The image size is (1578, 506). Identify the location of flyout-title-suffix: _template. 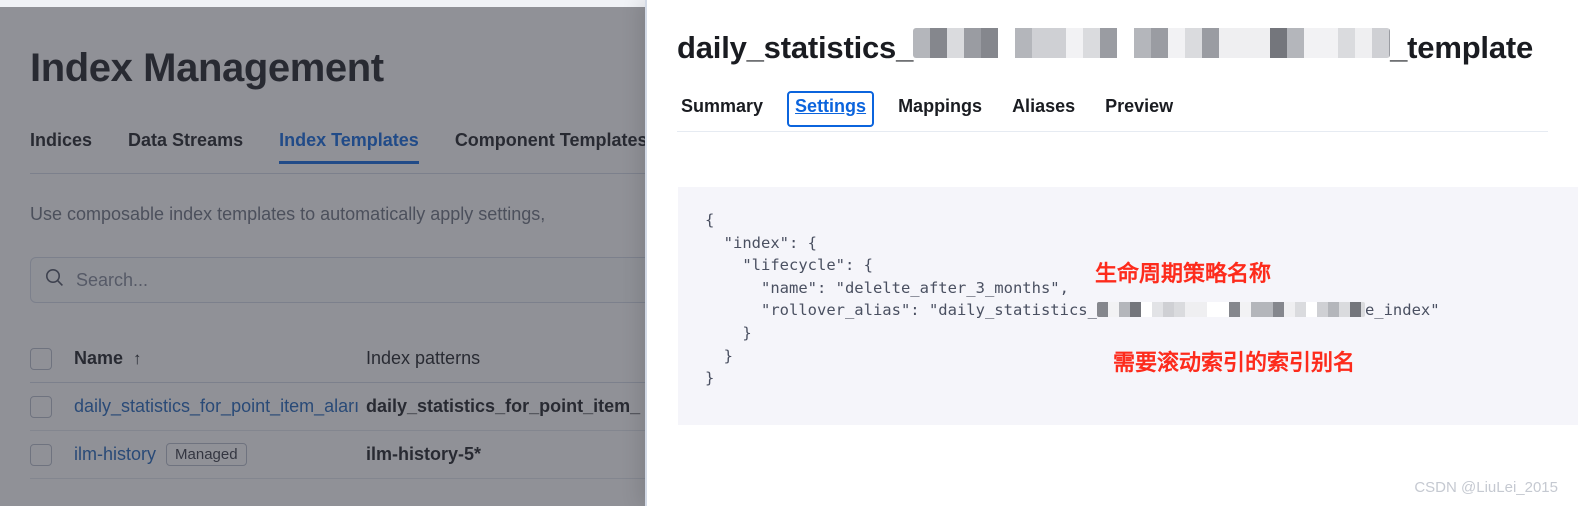
(1462, 47).